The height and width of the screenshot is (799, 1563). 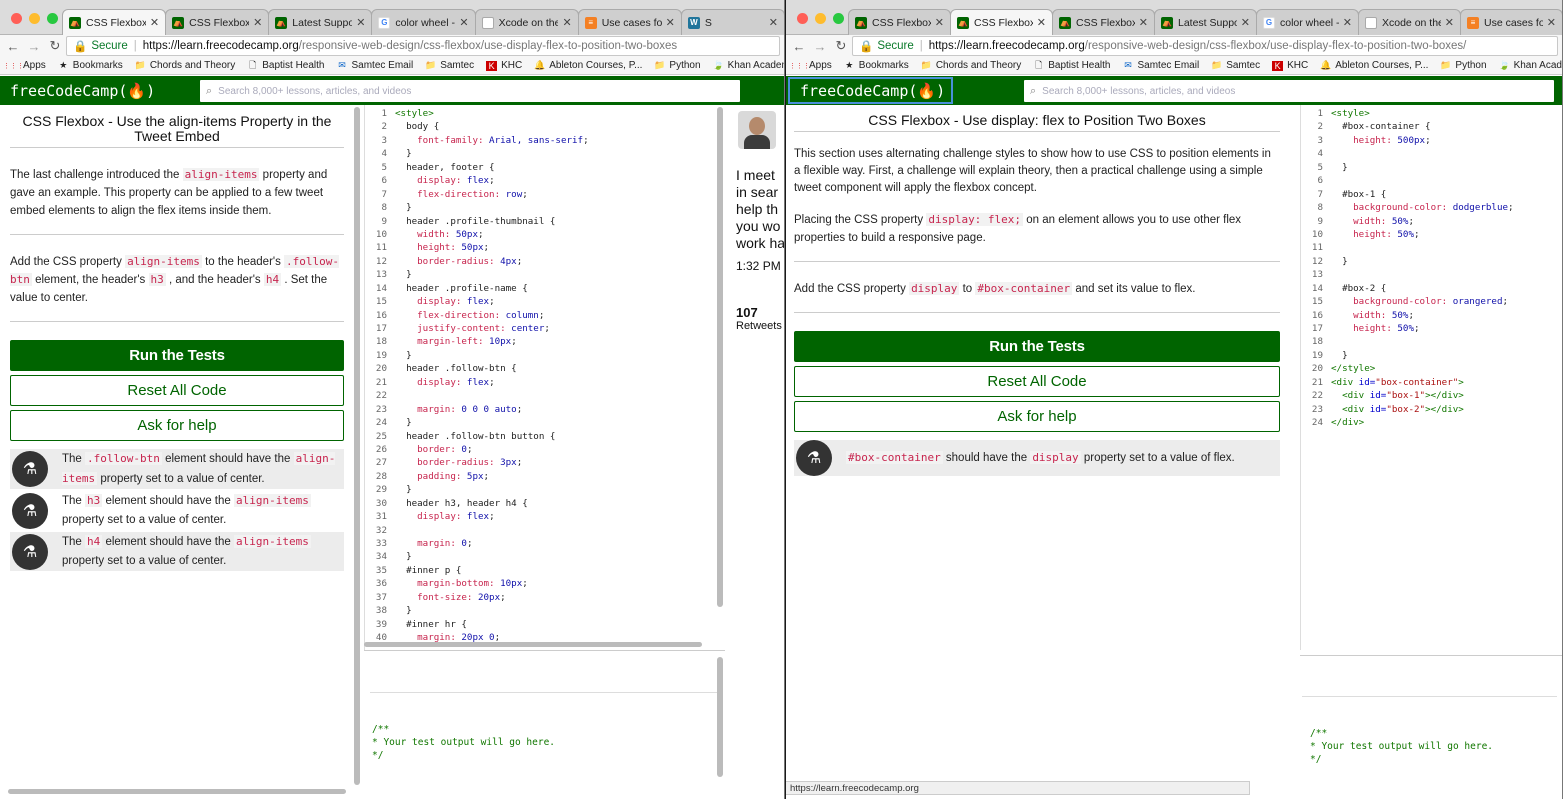 What do you see at coordinates (1348, 423) in the screenshot?
I see `code-token: </div>` at bounding box center [1348, 423].